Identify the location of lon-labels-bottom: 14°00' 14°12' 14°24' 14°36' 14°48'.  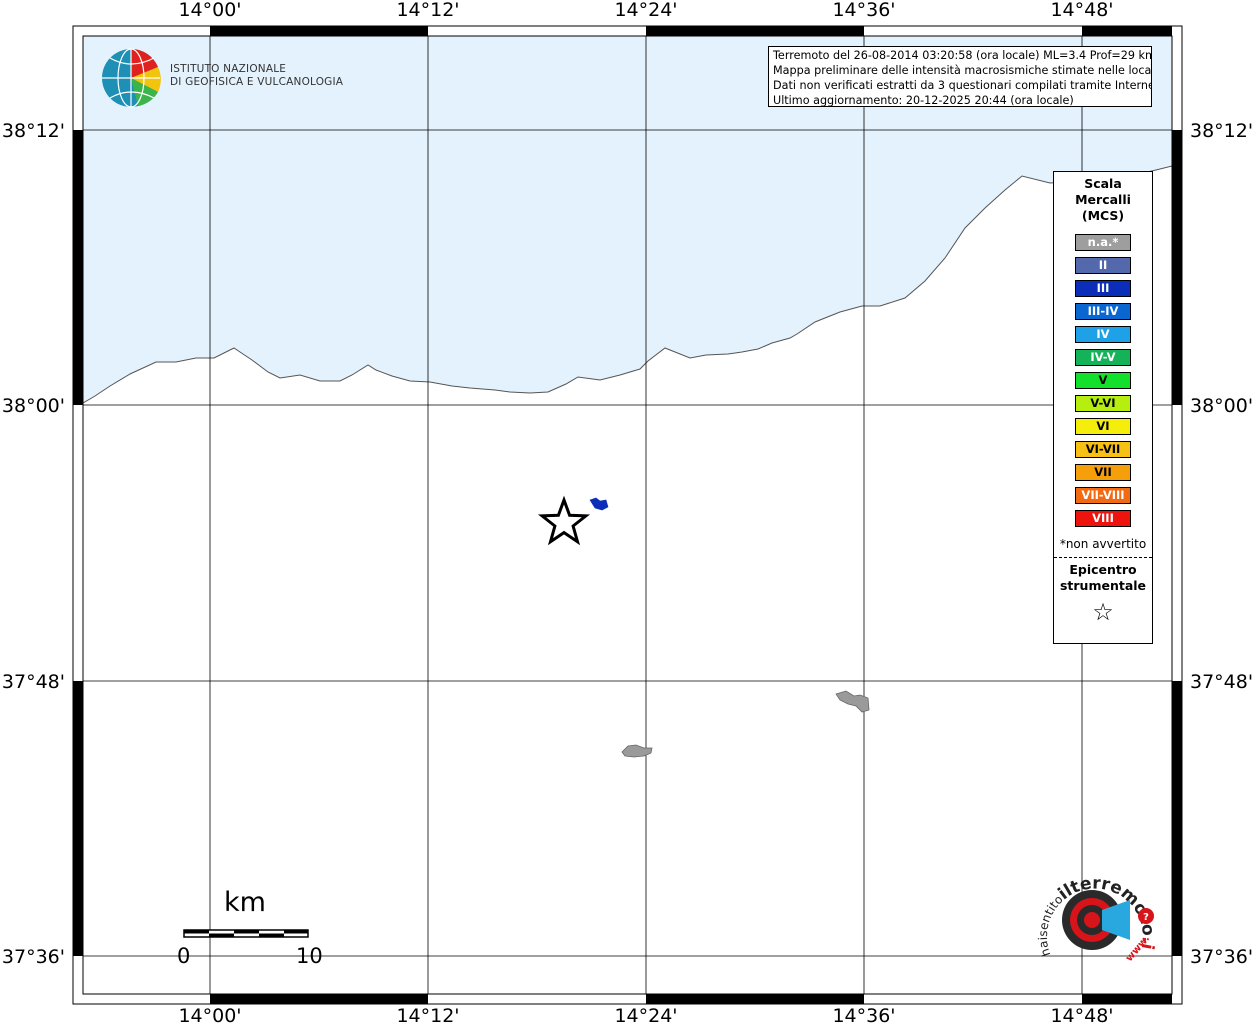
(645, 1014).